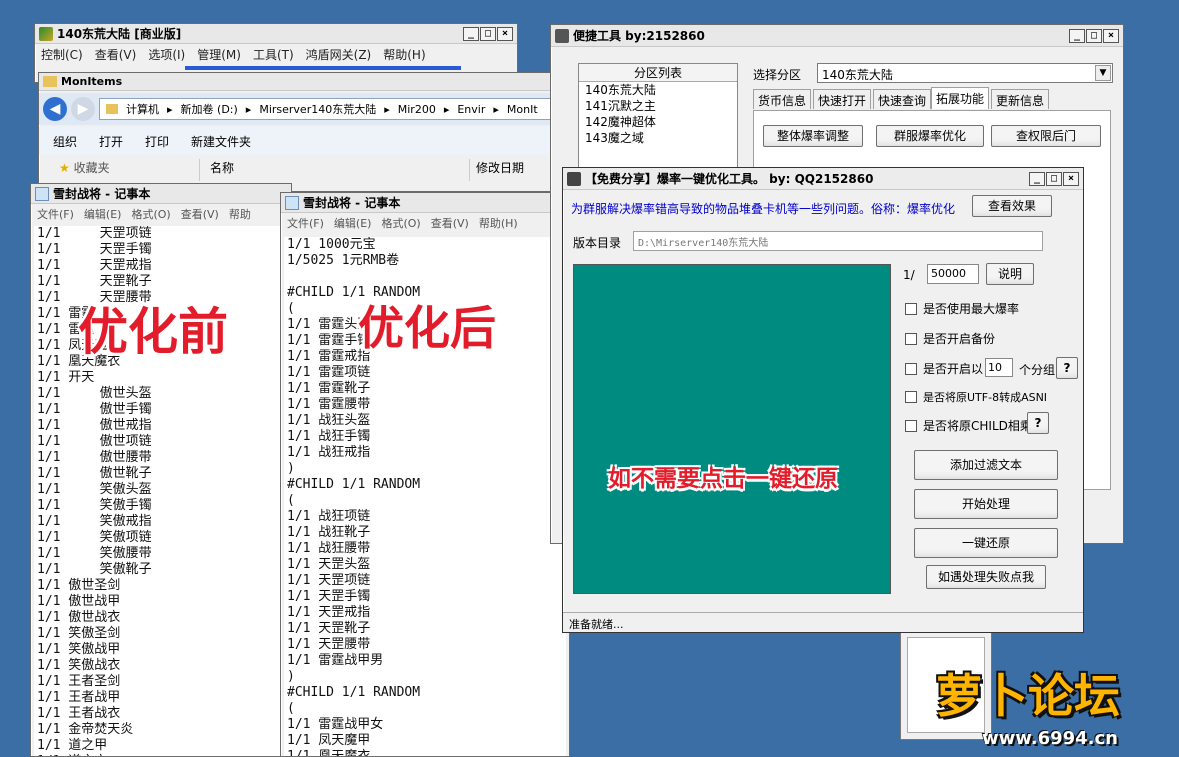 The width and height of the screenshot is (1179, 757). What do you see at coordinates (842, 99) in the screenshot?
I see `tab-quick-open: 快速打开` at bounding box center [842, 99].